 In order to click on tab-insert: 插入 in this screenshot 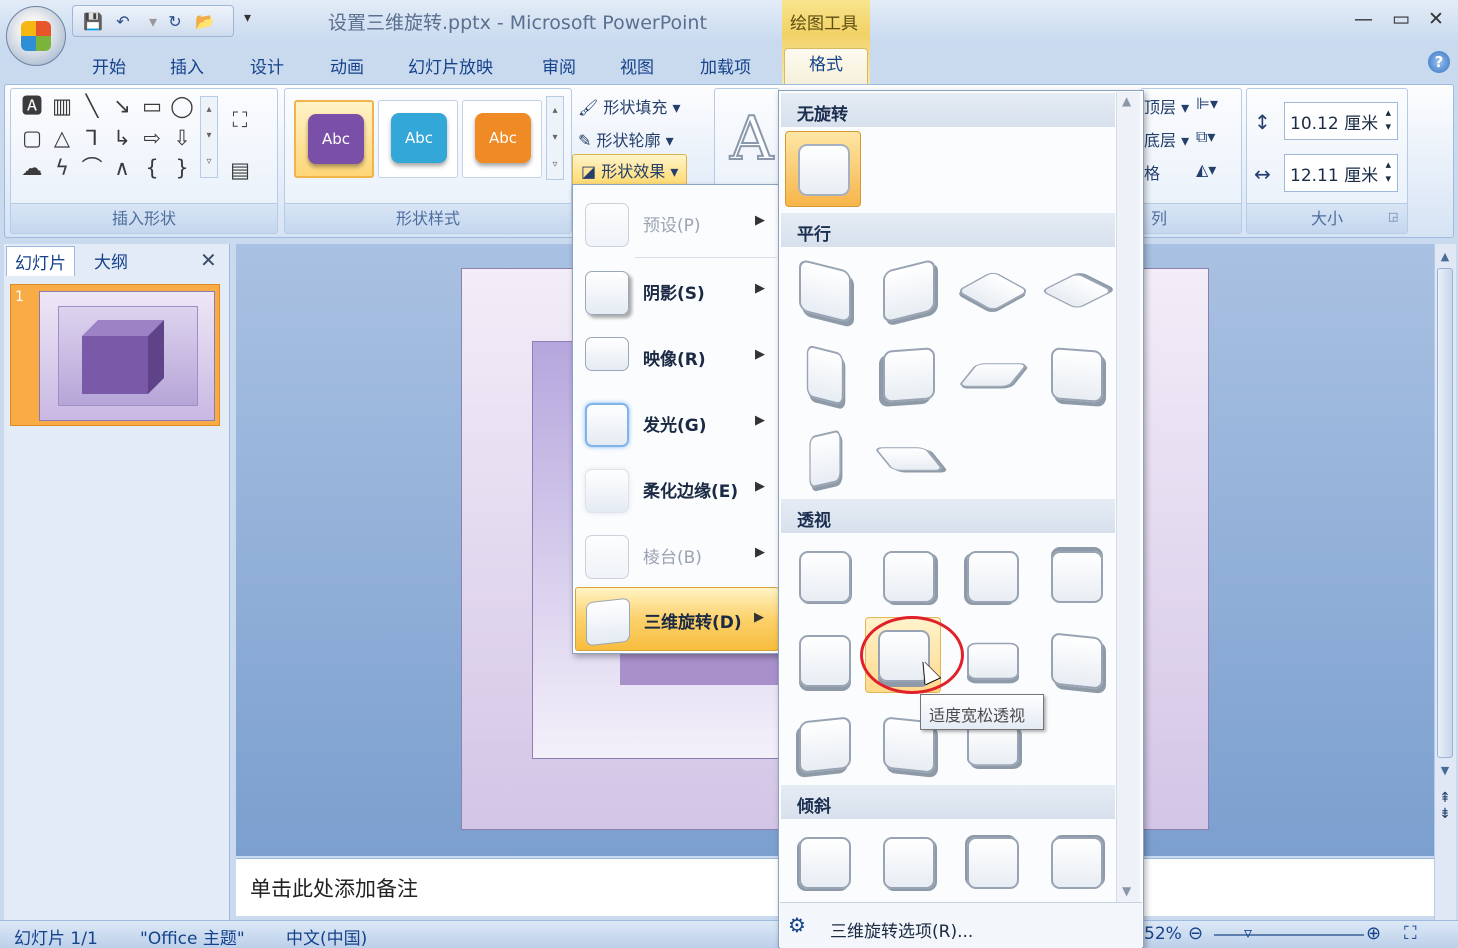, I will do `click(187, 65)`.